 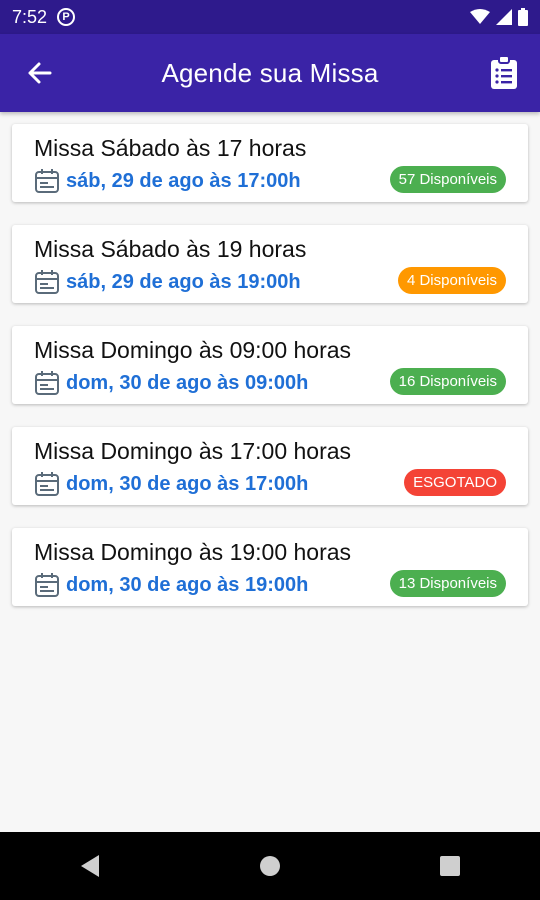 I want to click on clipboard-button, so click(x=504, y=73).